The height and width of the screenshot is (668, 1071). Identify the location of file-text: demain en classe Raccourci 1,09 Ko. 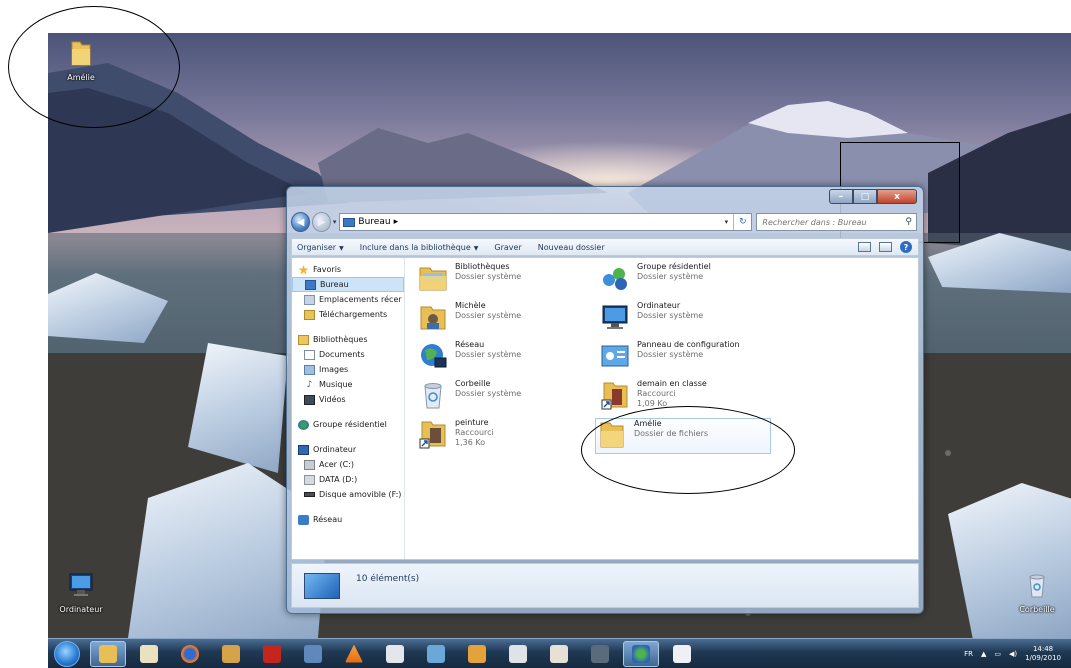
(672, 394).